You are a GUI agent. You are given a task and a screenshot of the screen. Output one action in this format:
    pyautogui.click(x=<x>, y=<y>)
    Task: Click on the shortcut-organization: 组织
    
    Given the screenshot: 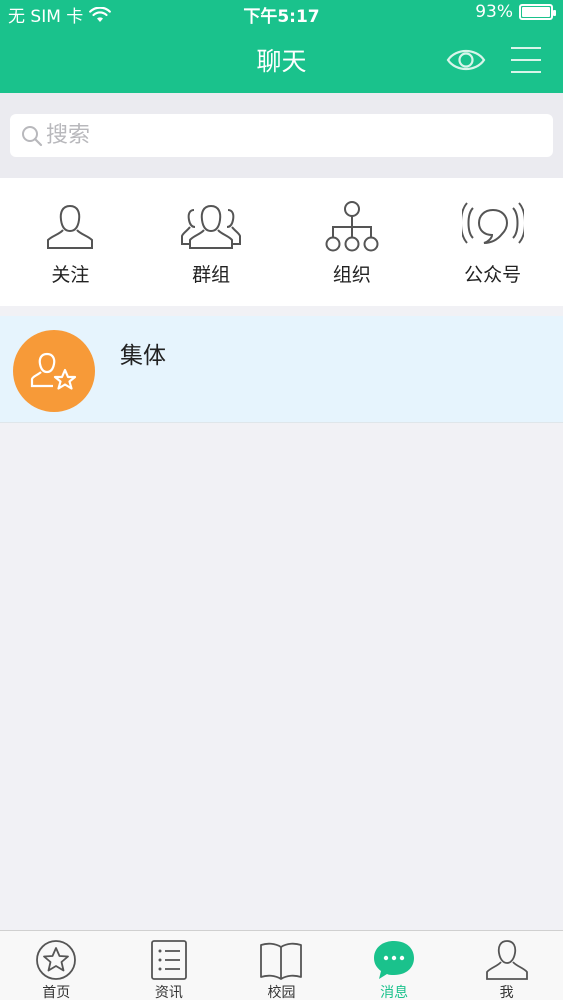 What is the action you would take?
    pyautogui.click(x=352, y=242)
    